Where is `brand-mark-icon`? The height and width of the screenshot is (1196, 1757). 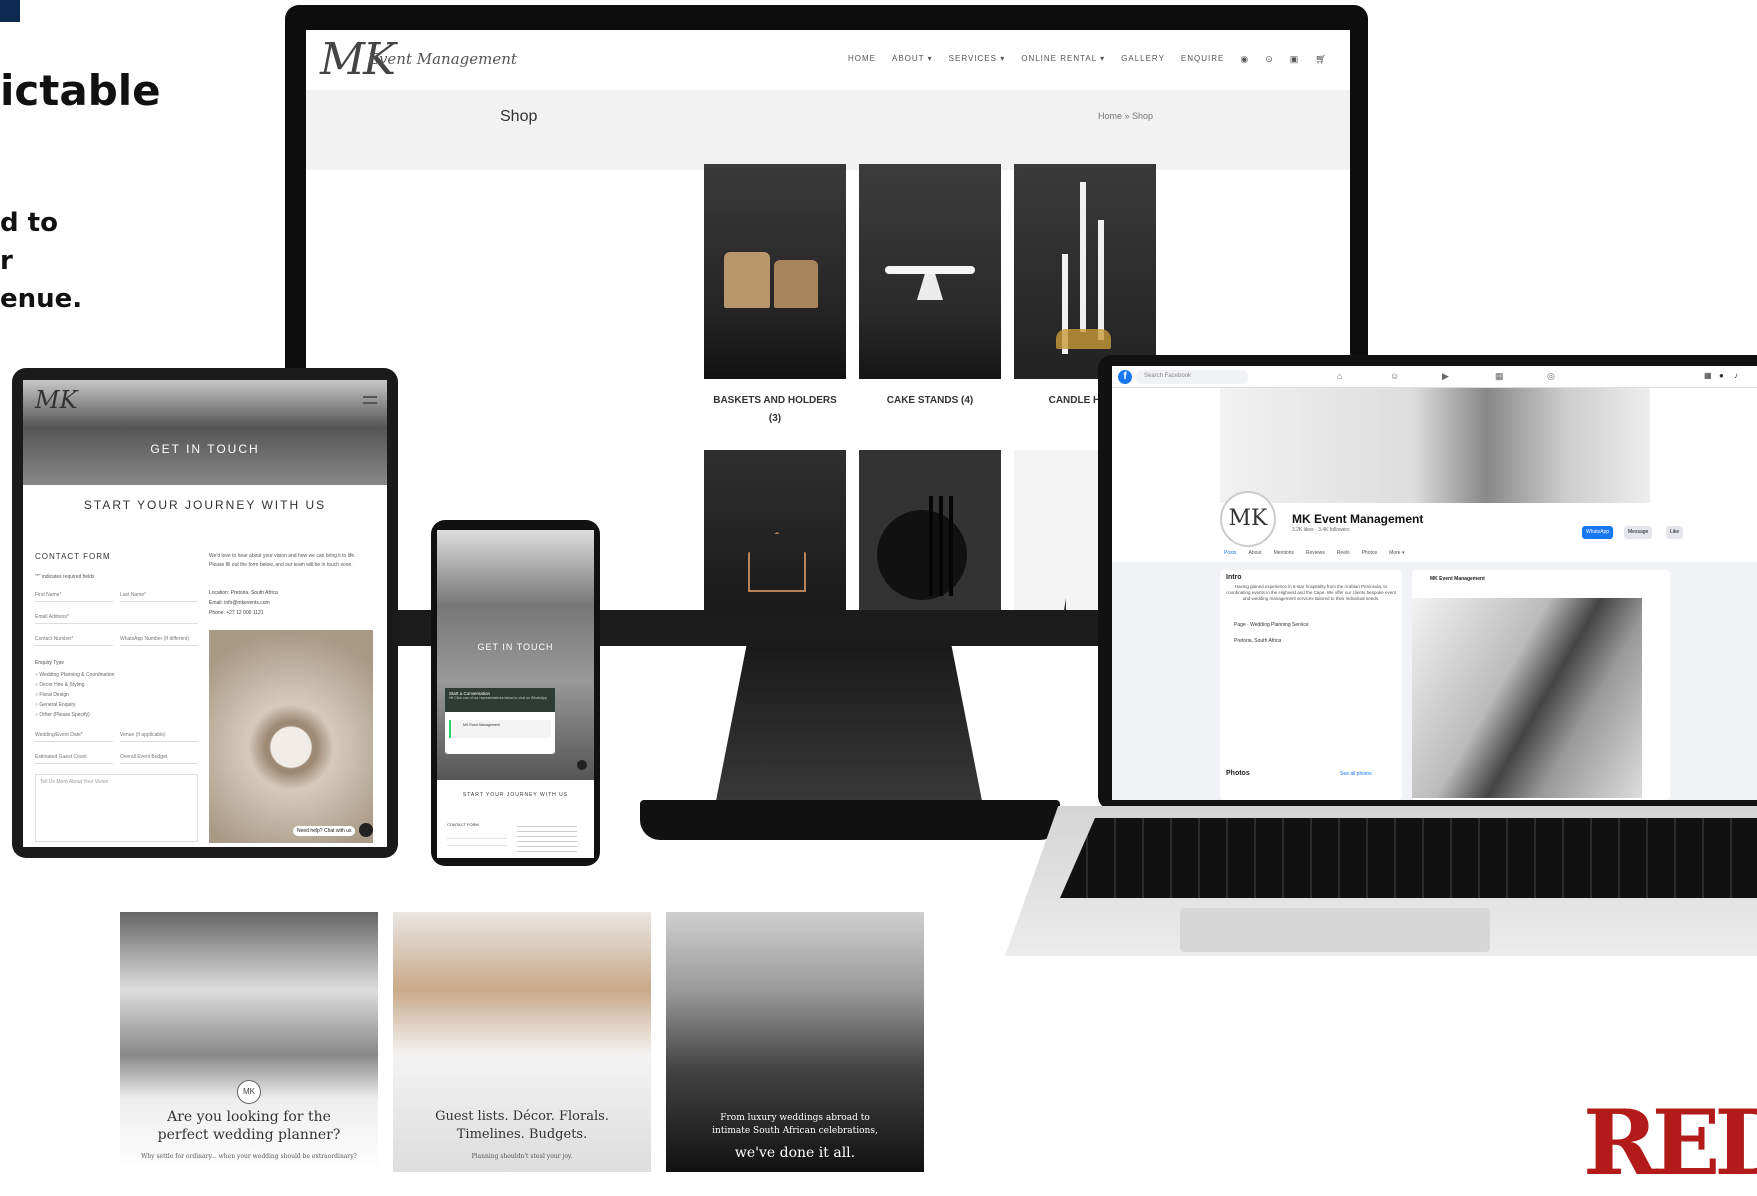 brand-mark-icon is located at coordinates (10, 11).